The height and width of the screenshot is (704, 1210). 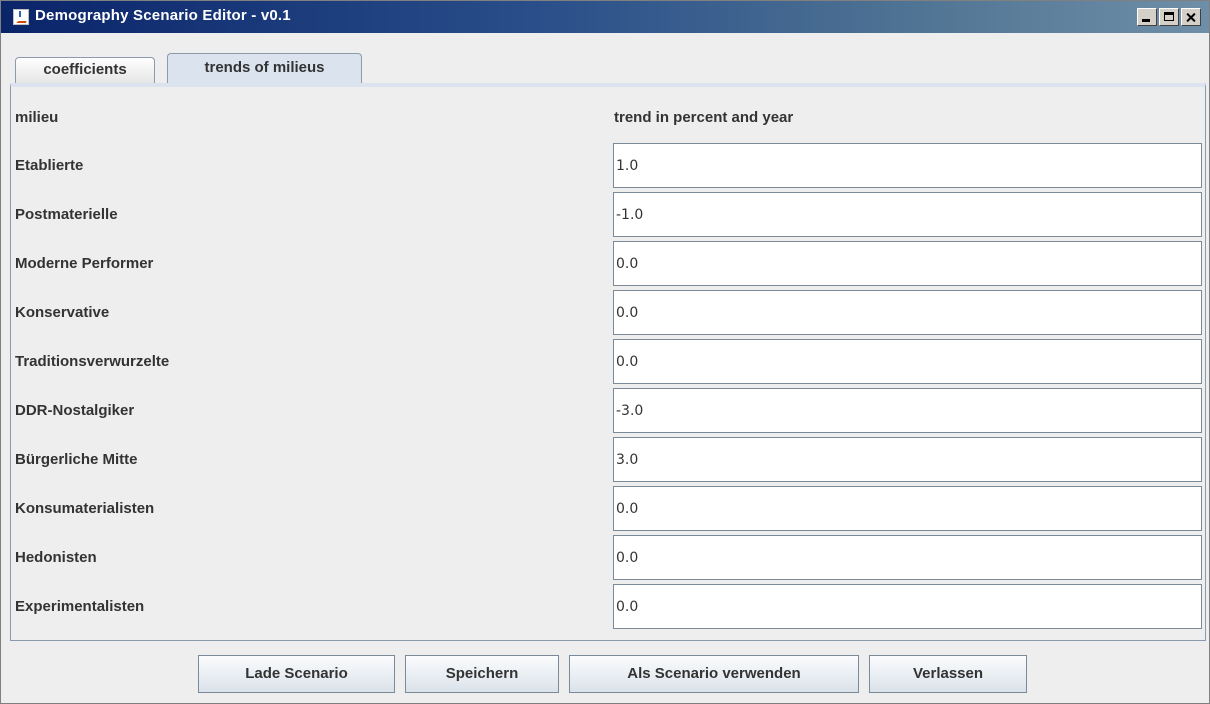 What do you see at coordinates (907, 312) in the screenshot?
I see `trend-input-konservative` at bounding box center [907, 312].